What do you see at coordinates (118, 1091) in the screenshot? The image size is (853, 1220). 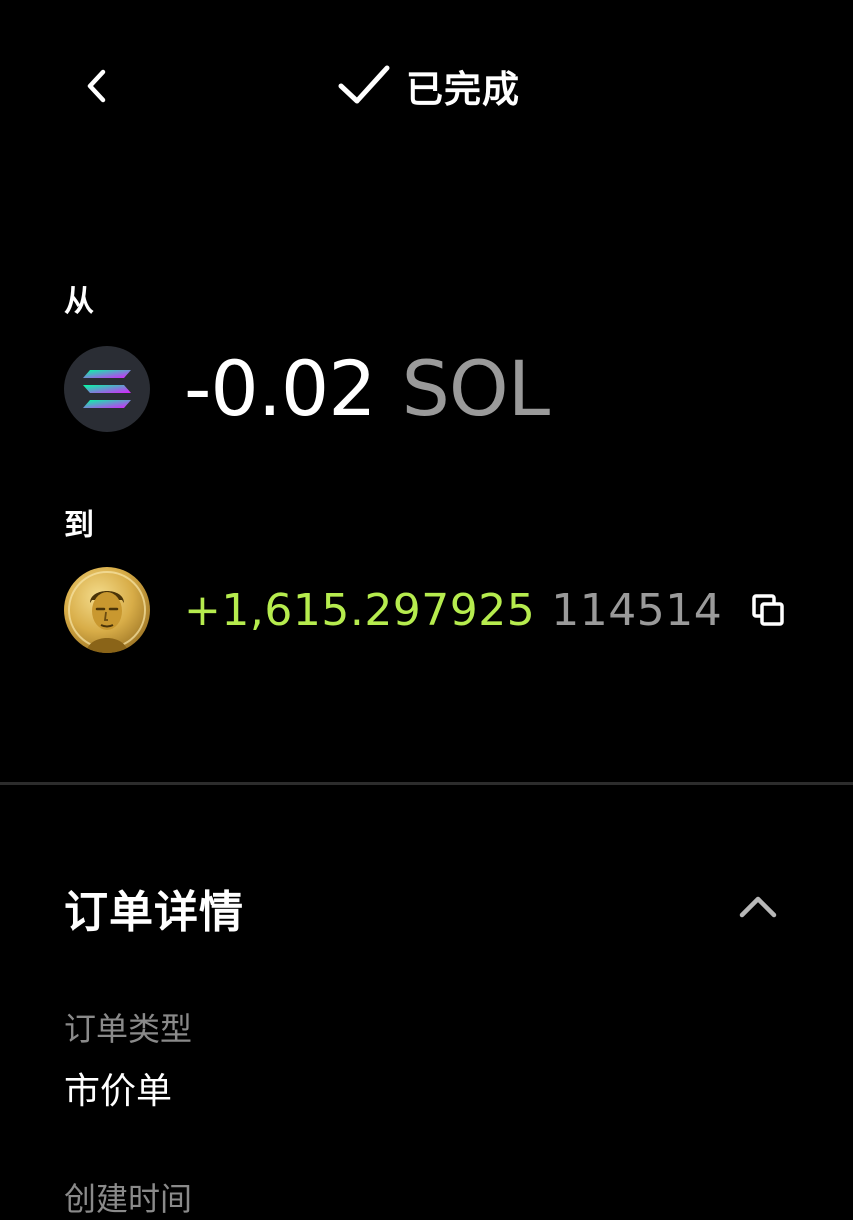 I see `order-type-value: 市价单` at bounding box center [118, 1091].